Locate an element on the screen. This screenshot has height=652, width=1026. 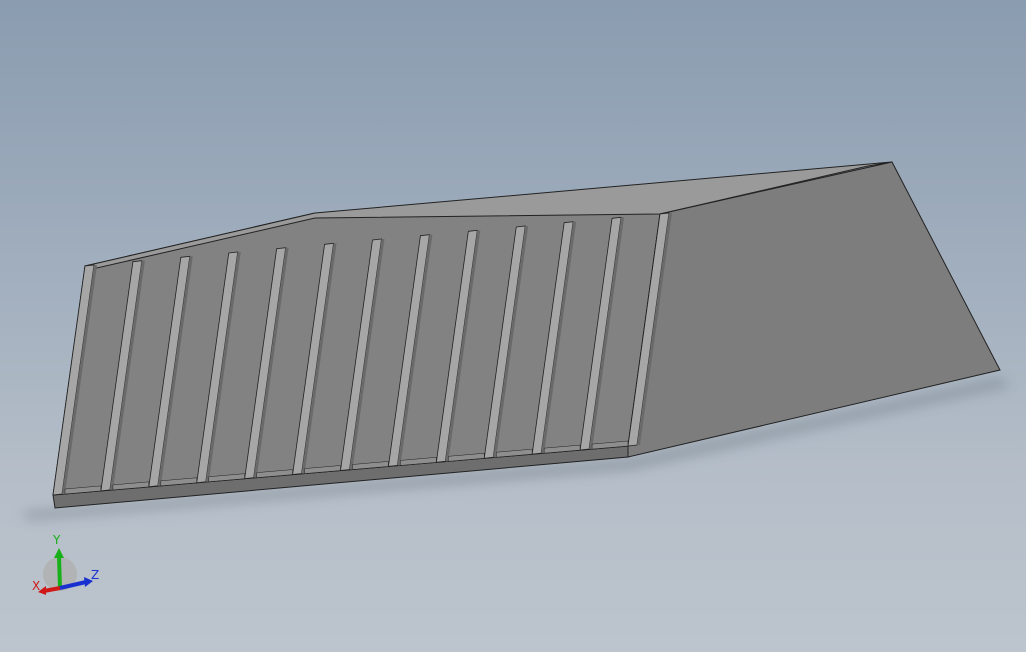
y-axis-line is located at coordinates (59, 572).